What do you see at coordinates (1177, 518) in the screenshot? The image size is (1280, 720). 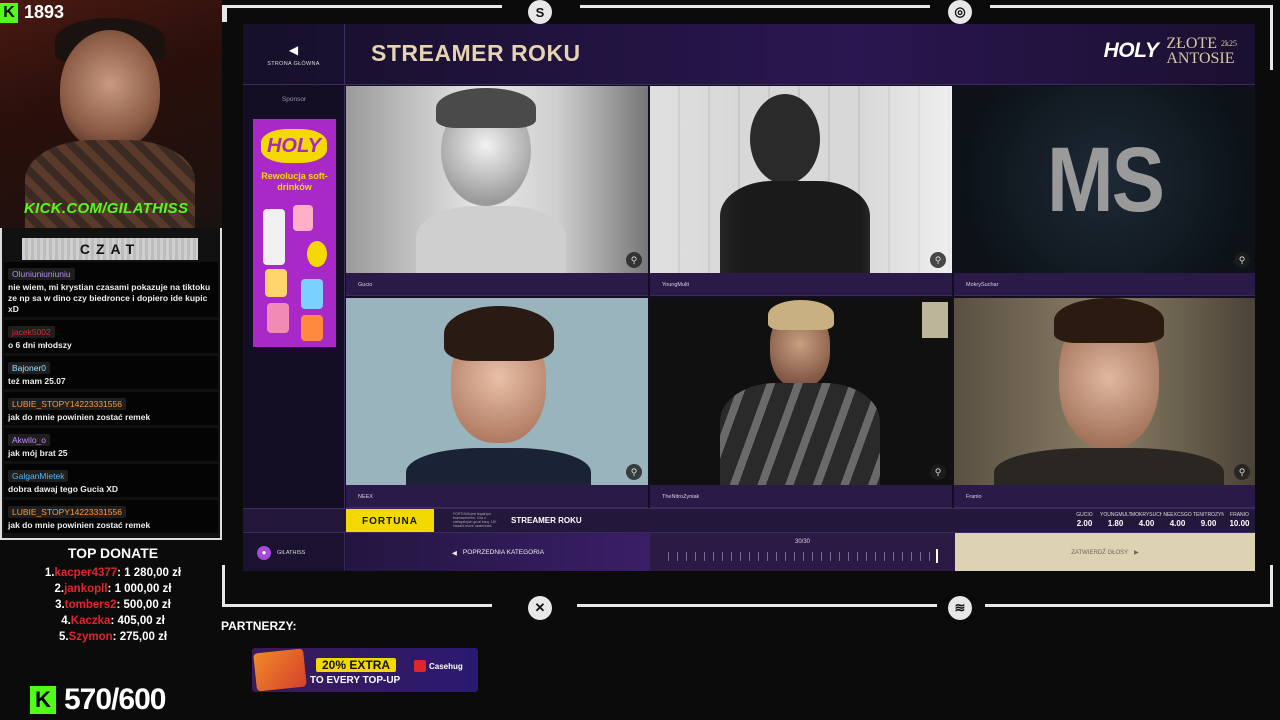 I see `odds-item: NEEXCSGO 4.00` at bounding box center [1177, 518].